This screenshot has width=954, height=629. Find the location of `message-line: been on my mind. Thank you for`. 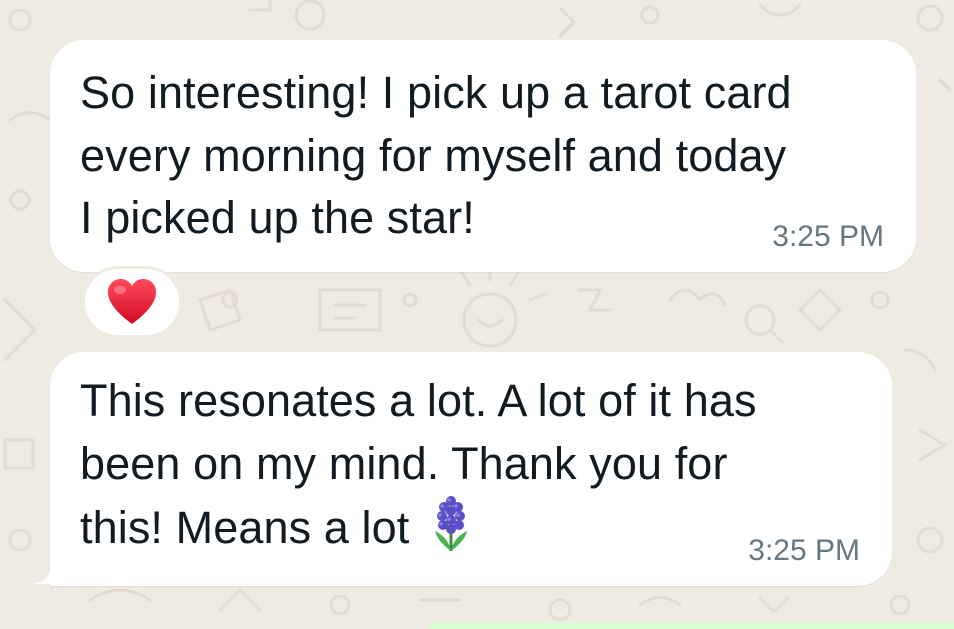

message-line: been on my mind. Thank you for is located at coordinates (404, 463).